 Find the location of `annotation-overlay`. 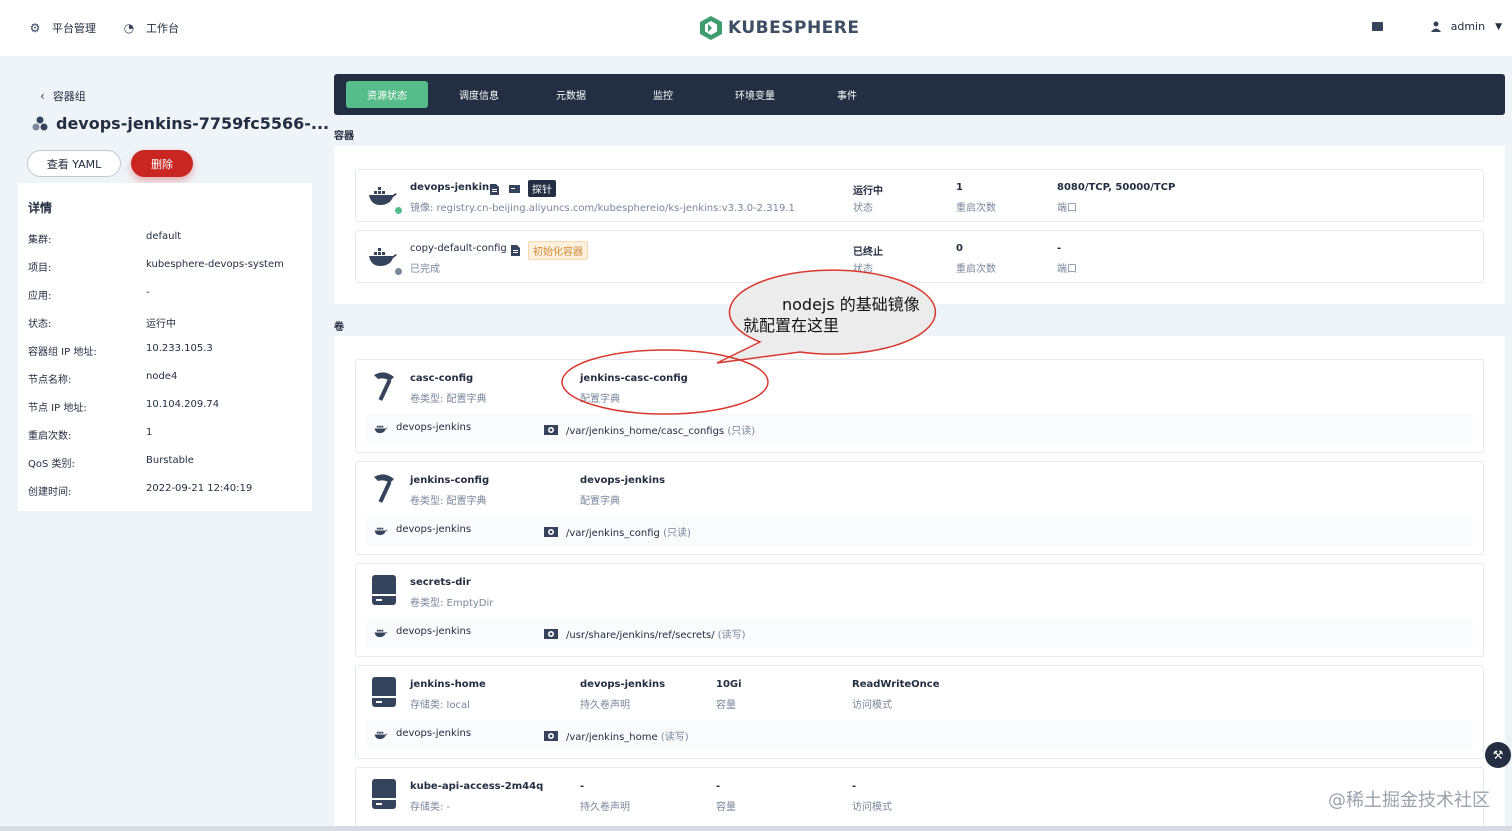

annotation-overlay is located at coordinates (749, 342).